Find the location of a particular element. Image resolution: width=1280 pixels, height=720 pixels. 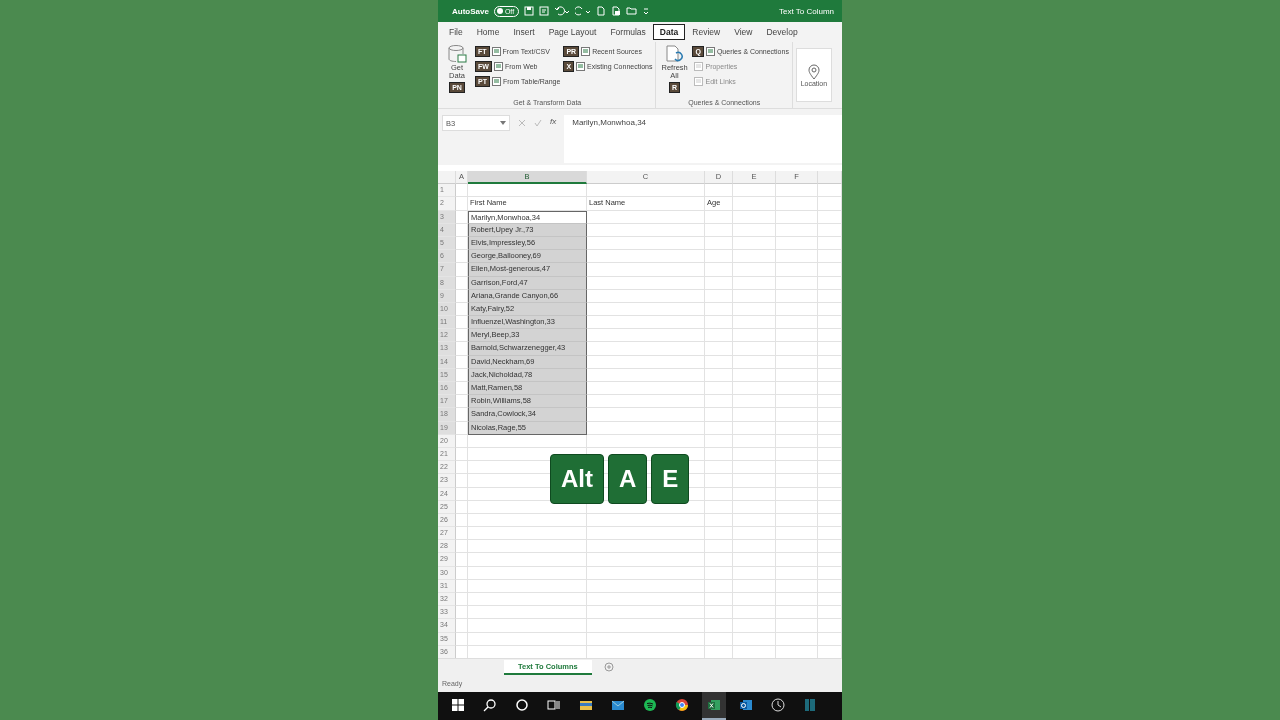

ribbon-tab: Insert is located at coordinates (524, 32).